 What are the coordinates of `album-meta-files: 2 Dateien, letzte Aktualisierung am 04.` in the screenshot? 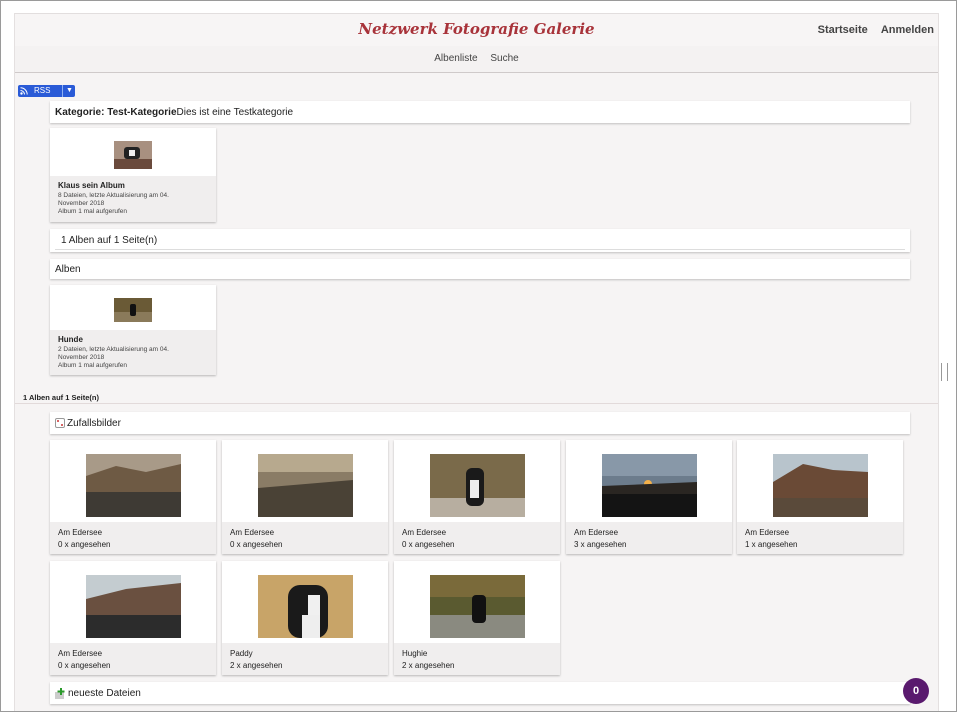 It's located at (113, 349).